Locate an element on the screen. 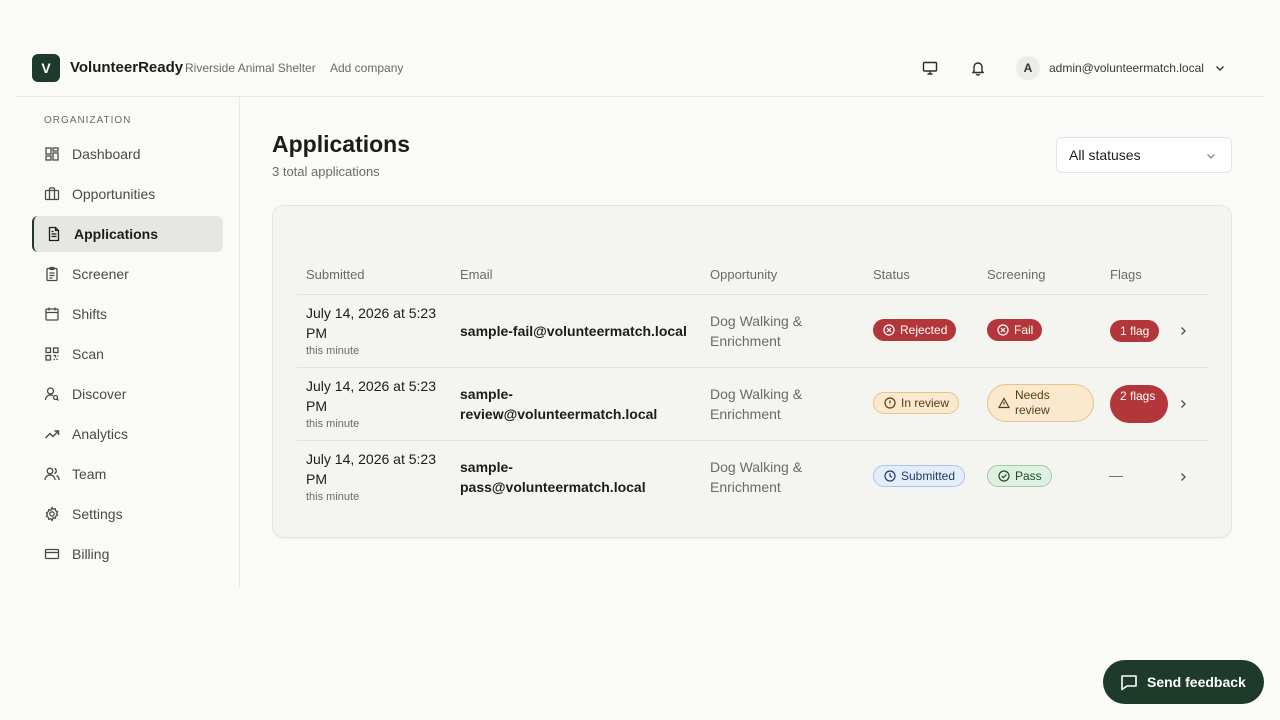 The width and height of the screenshot is (1280, 720). document-icon is located at coordinates (54, 234).